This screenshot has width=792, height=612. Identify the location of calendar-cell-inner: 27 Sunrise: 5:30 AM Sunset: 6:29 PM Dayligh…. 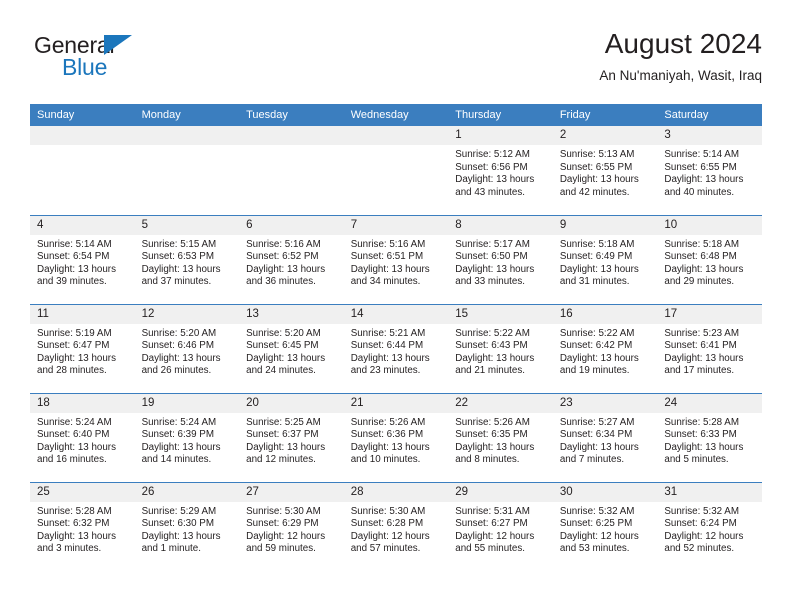
(291, 527).